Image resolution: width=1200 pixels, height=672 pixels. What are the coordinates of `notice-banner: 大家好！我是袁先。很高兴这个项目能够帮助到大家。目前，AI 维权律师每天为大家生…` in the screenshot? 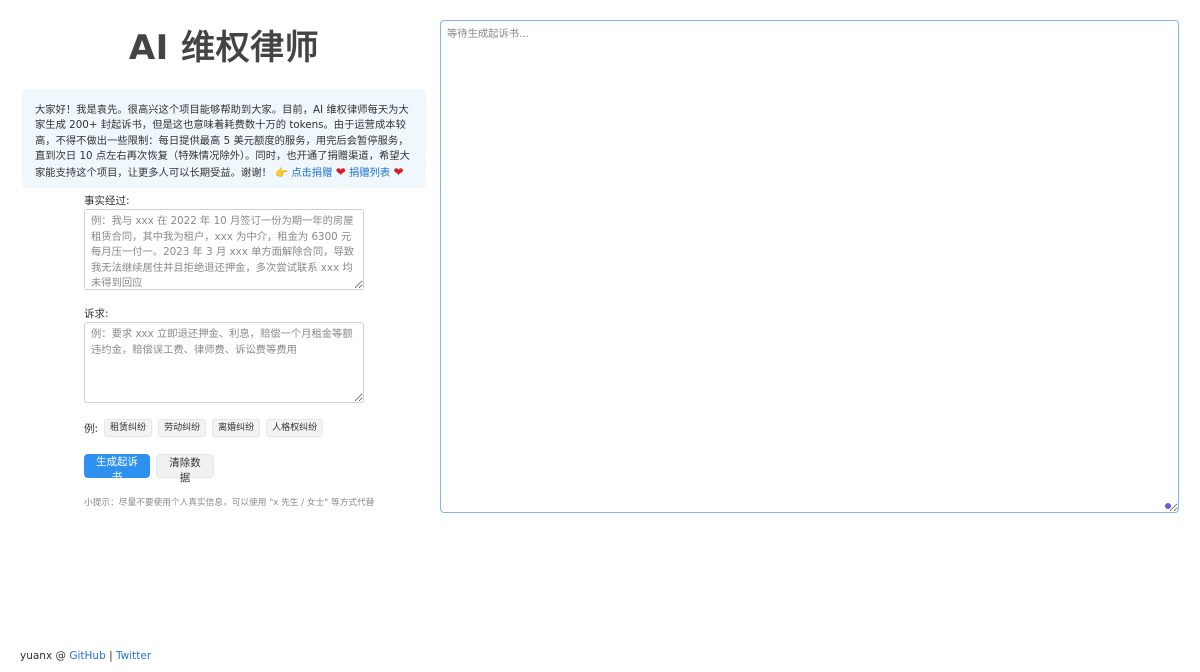 It's located at (224, 138).